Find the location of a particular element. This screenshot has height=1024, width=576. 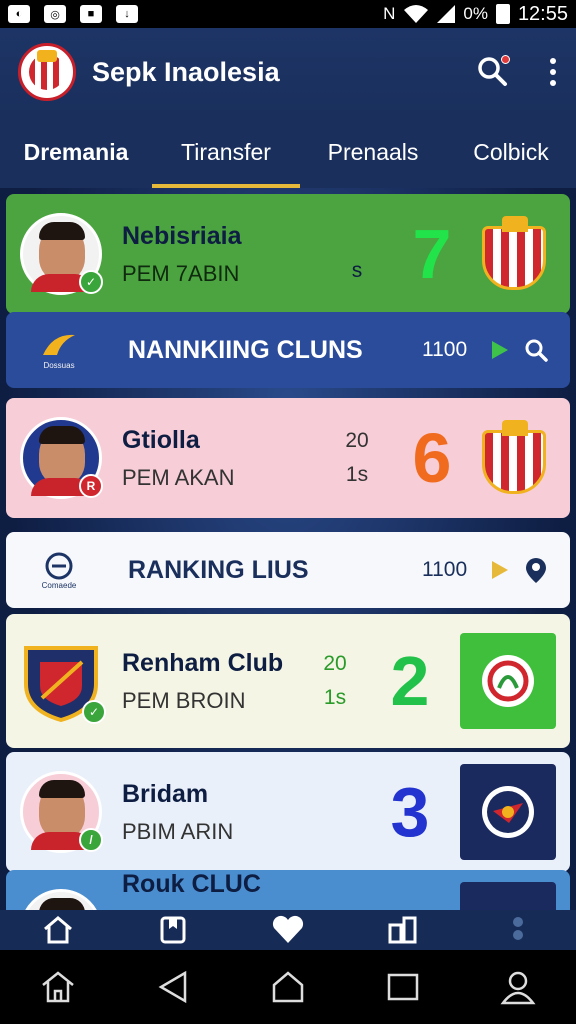

avatar: ✓ is located at coordinates (61, 254).